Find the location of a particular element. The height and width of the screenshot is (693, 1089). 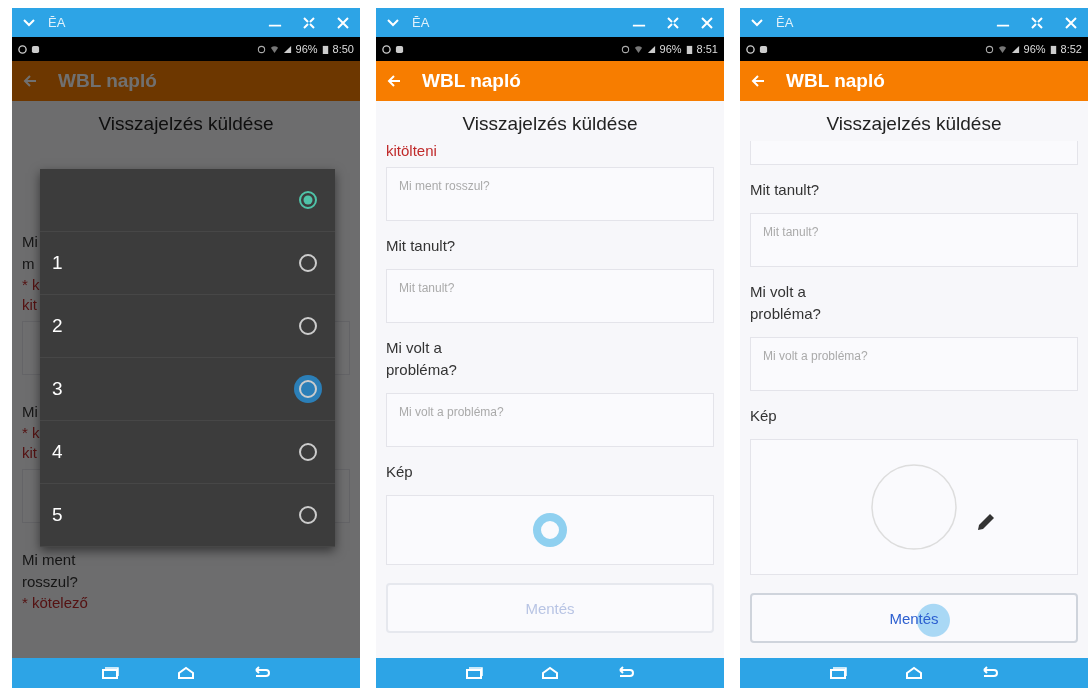

clock: 8:50 is located at coordinates (343, 49).